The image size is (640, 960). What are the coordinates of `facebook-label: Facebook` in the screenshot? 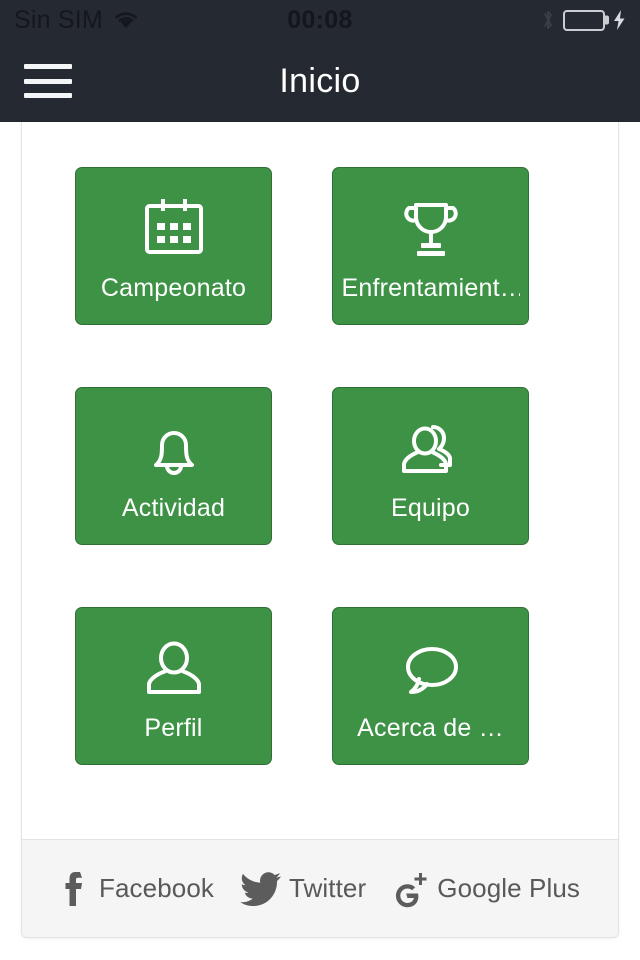 It's located at (156, 888).